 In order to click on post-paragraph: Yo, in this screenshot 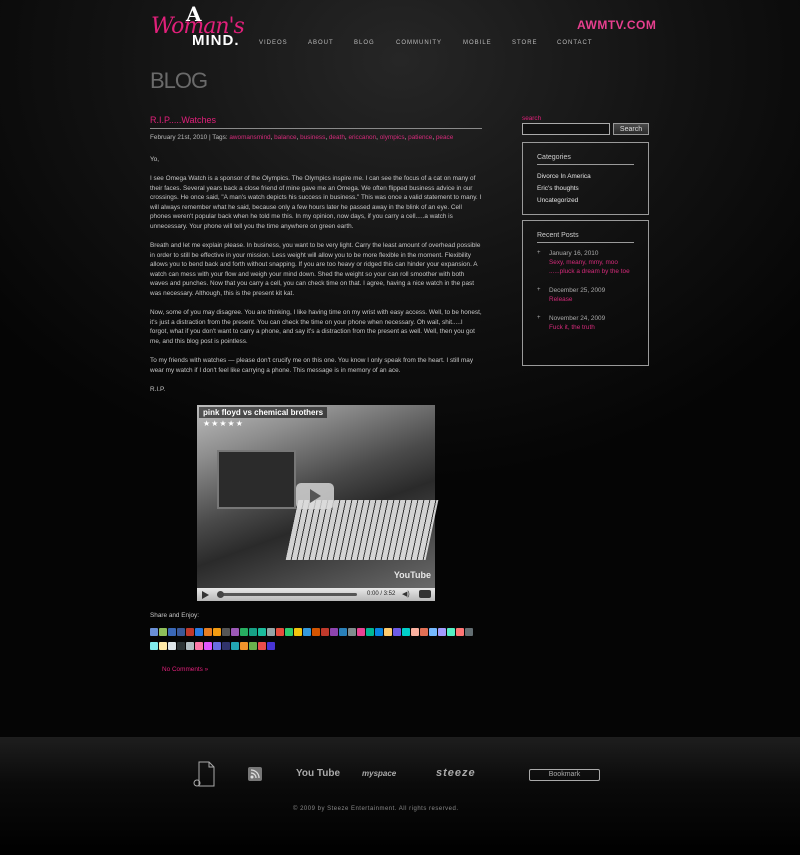, I will do `click(155, 159)`.